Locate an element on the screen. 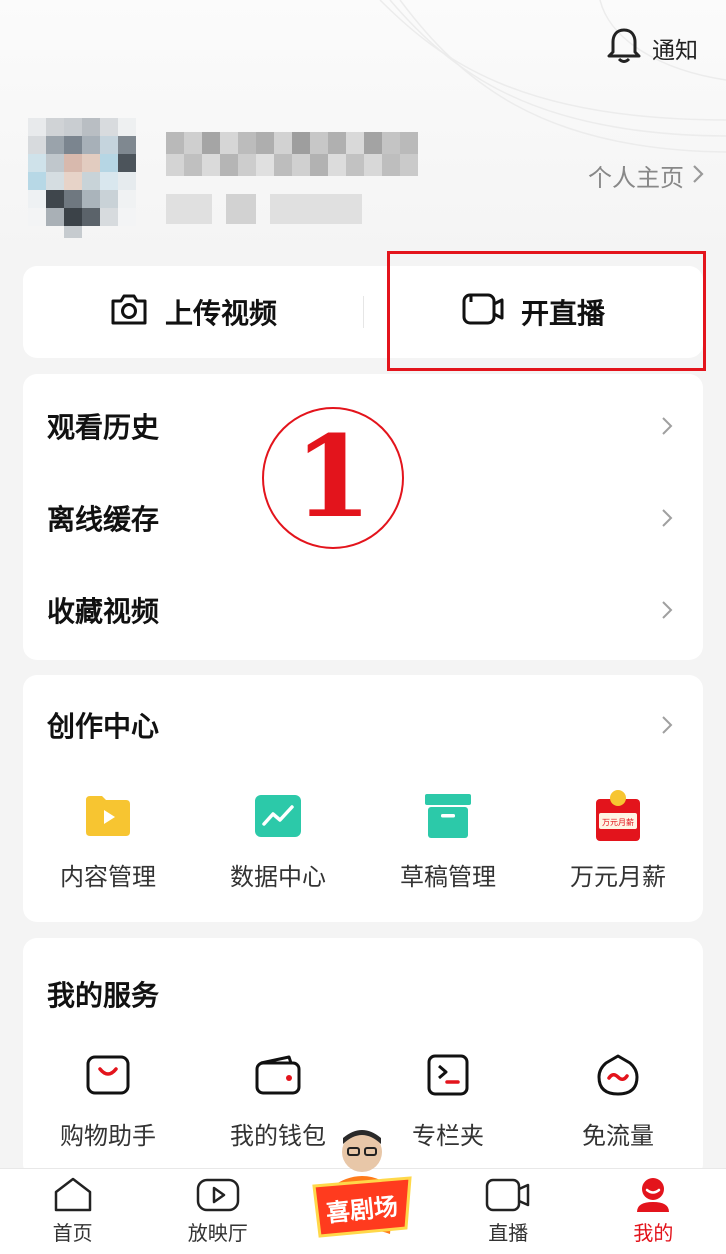  shopping-assistant-item: 购物助手 is located at coordinates (108, 1099).